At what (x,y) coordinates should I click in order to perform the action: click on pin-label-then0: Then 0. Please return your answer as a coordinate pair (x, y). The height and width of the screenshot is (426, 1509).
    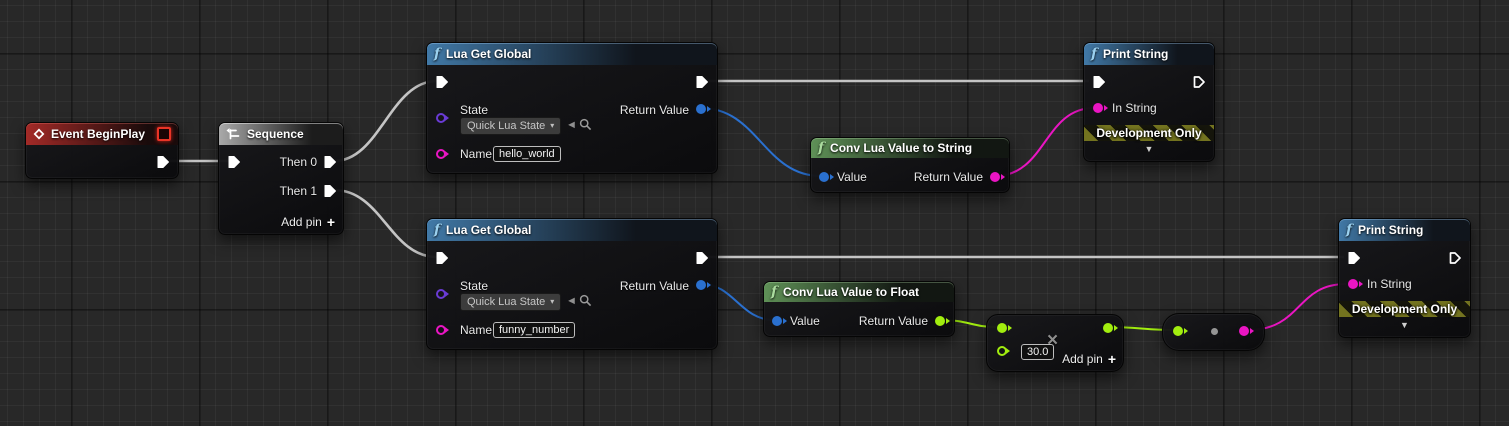
    Looking at the image, I should click on (298, 162).